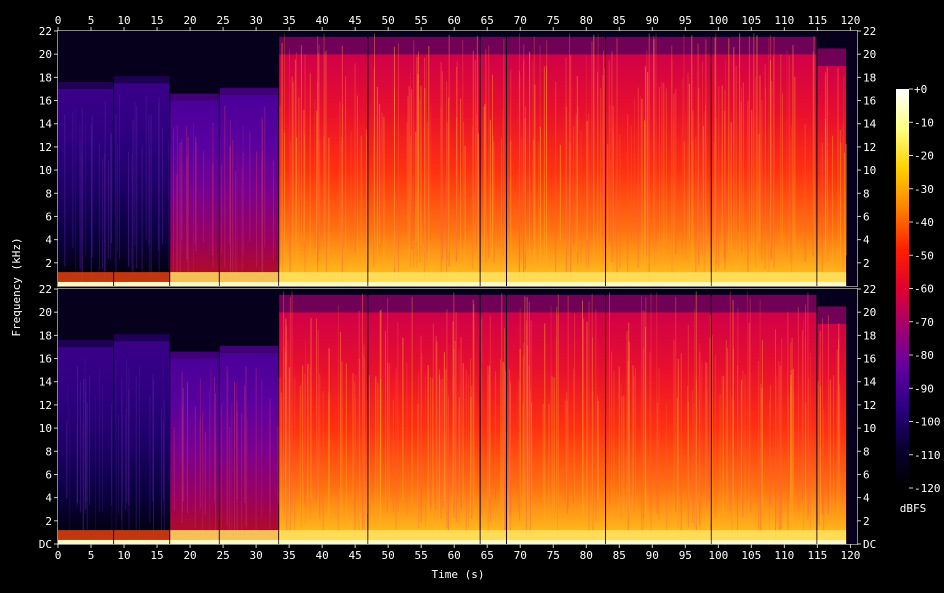  What do you see at coordinates (91, 20) in the screenshot?
I see `x-tick-label: 5` at bounding box center [91, 20].